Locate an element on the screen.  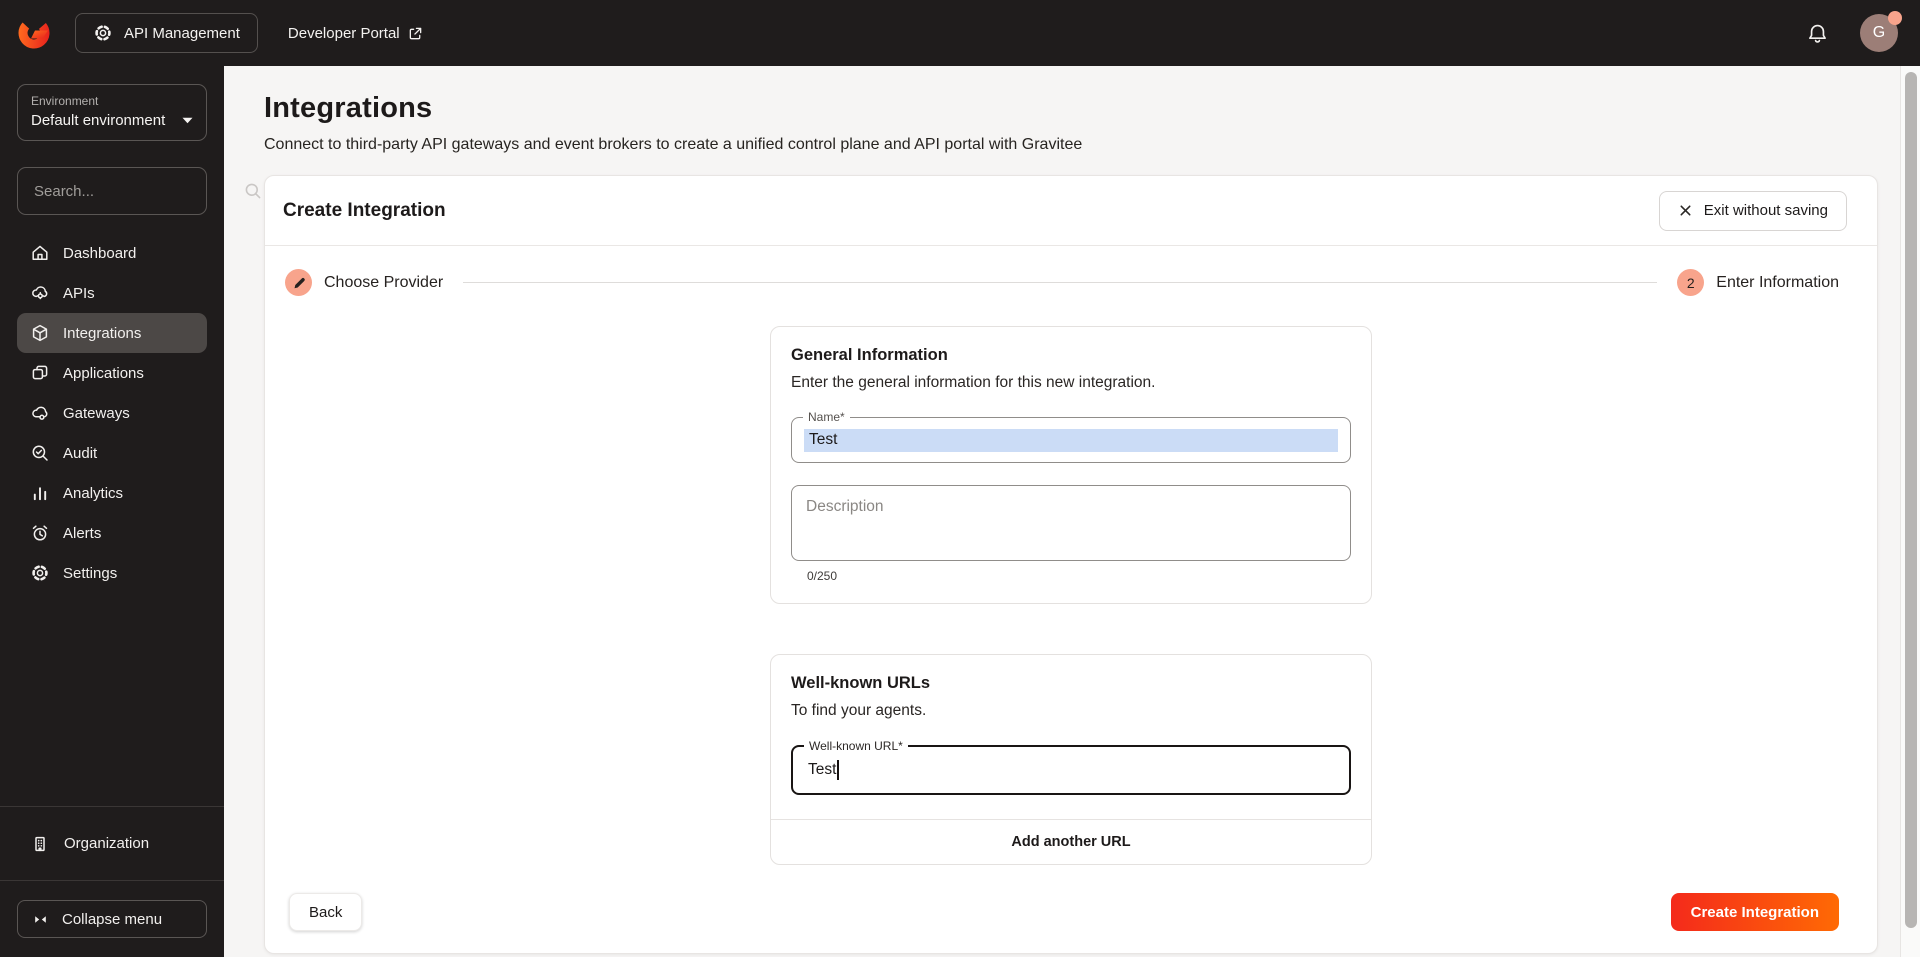
collapse-menu-label: Collapse menu is located at coordinates (112, 919).